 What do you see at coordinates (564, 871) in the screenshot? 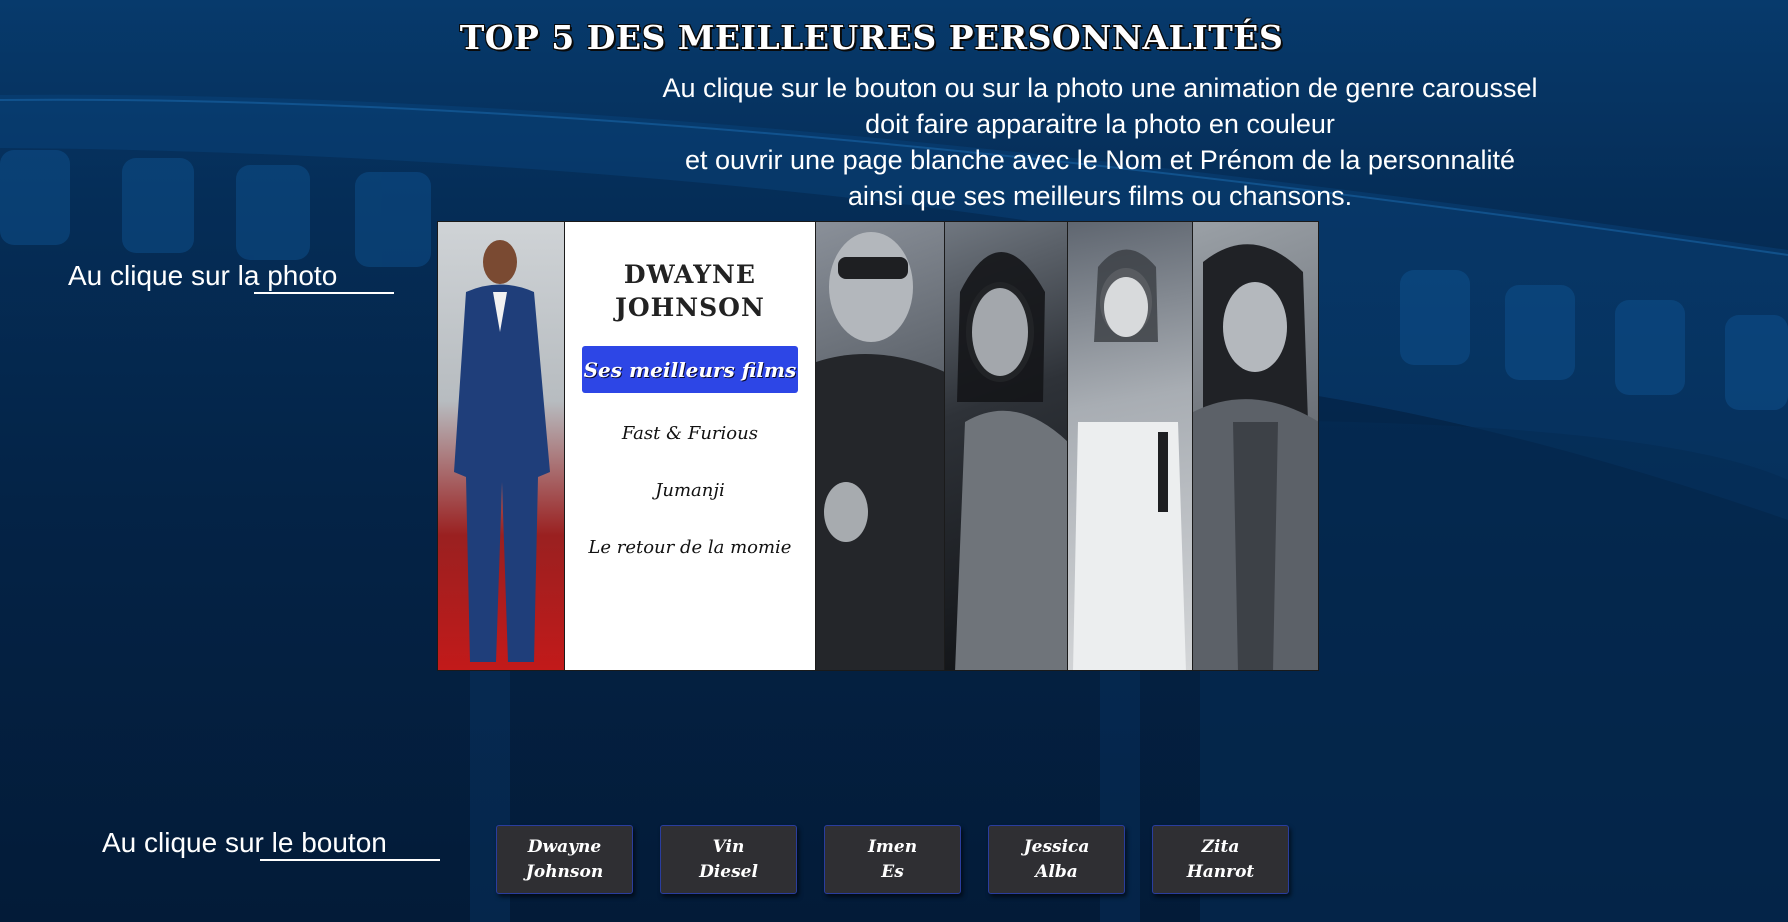
I see `button-line: Johnson` at bounding box center [564, 871].